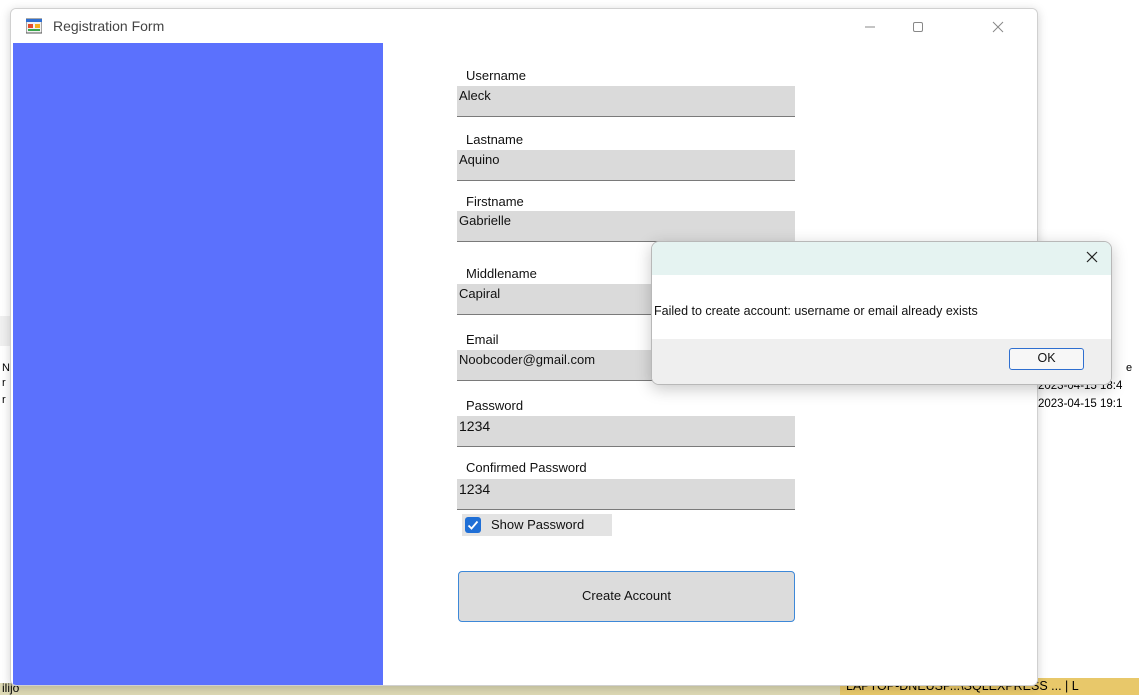 The height and width of the screenshot is (695, 1139). I want to click on checkmark-icon, so click(473, 525).